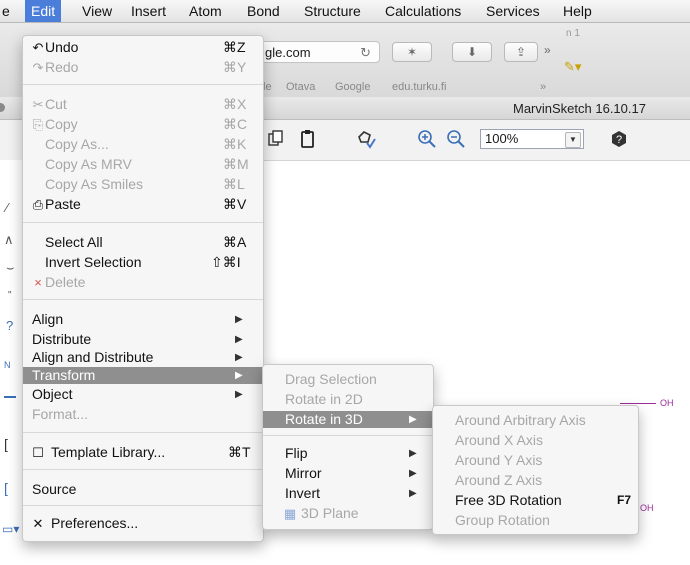 The image size is (690, 565). Describe the element at coordinates (419, 87) in the screenshot. I see `bookmark-edu-turku: edu.turku.fi` at that location.